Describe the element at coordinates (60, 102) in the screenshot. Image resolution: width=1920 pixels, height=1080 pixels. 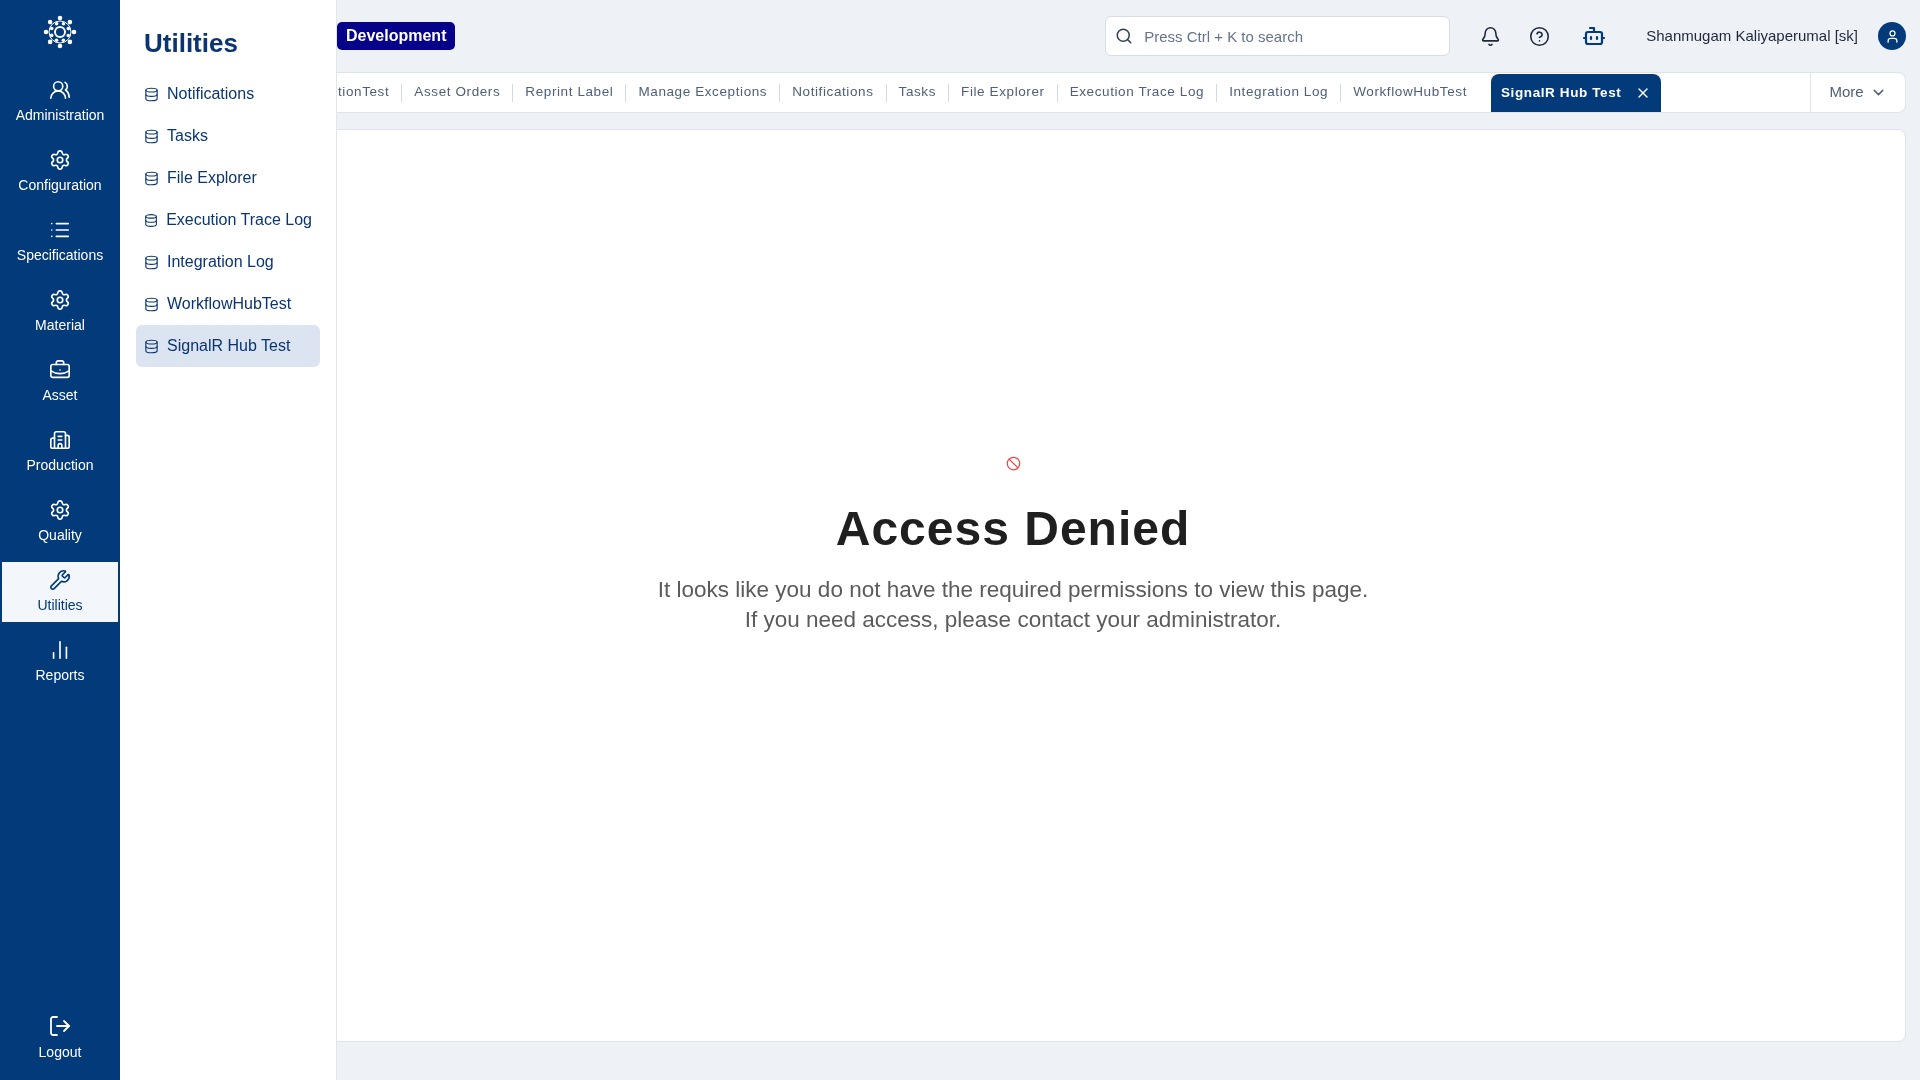
I see `nav-item: Administration` at that location.